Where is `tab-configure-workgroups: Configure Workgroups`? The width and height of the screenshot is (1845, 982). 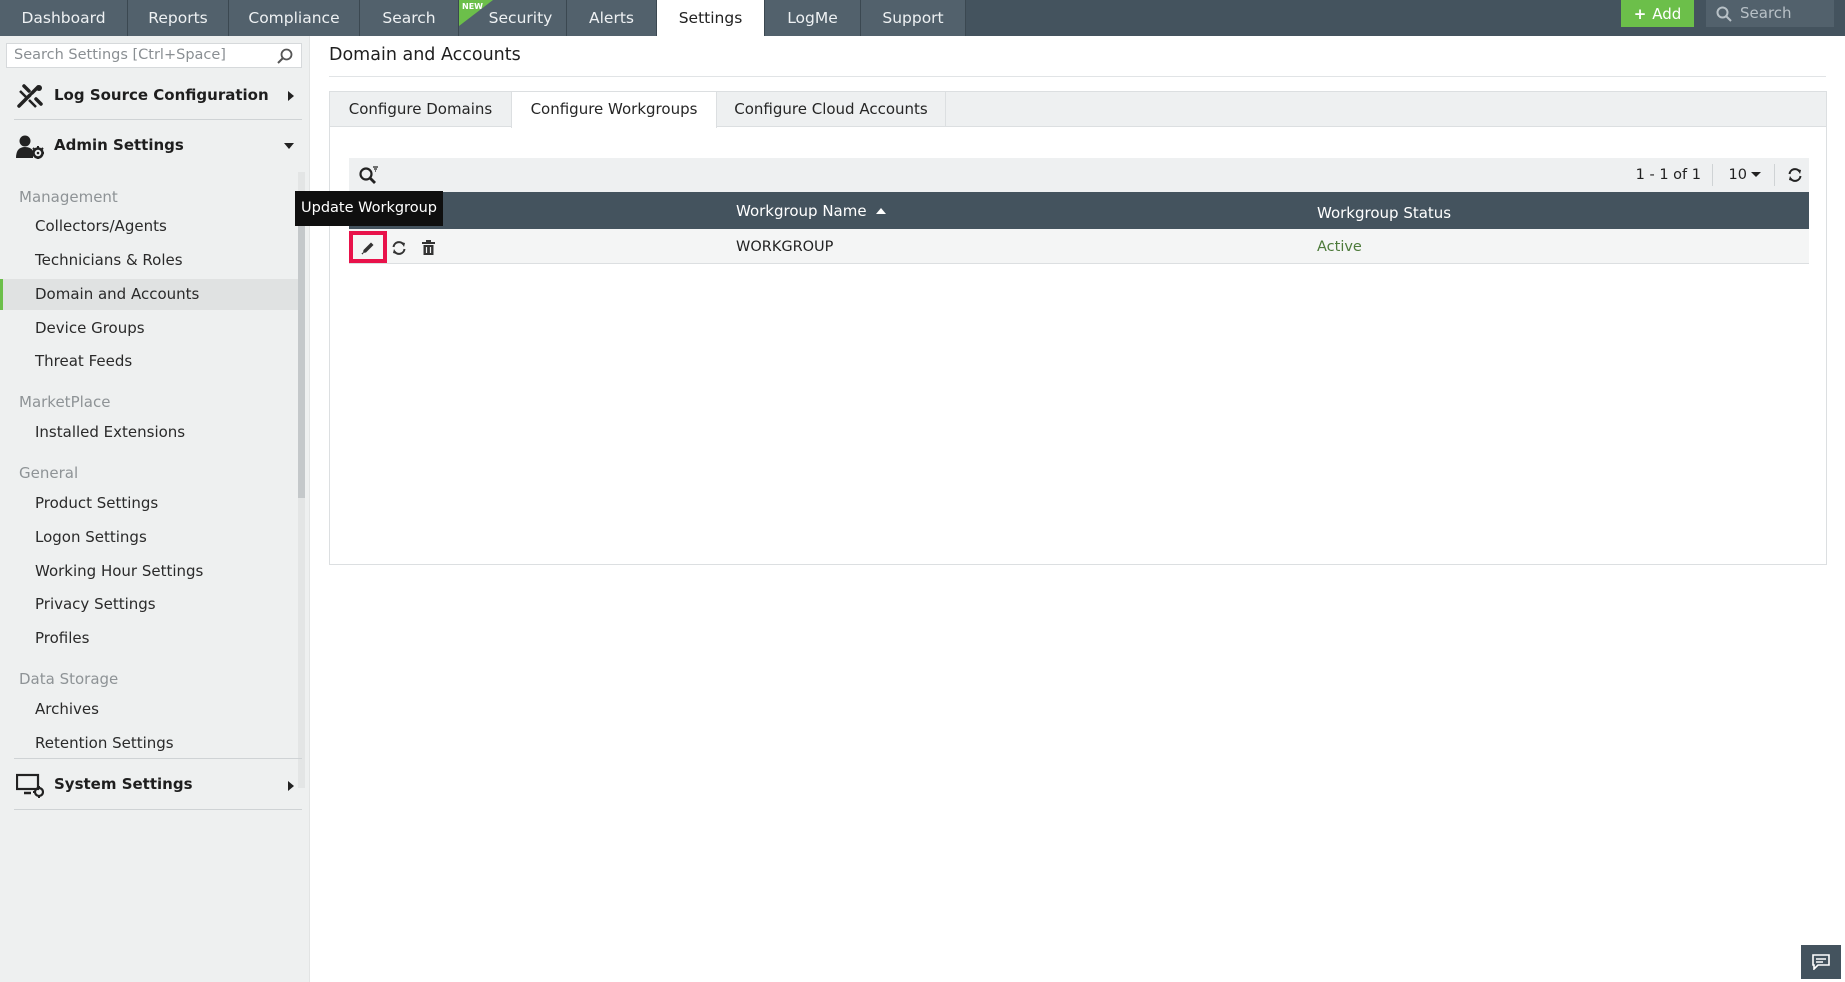 tab-configure-workgroups: Configure Workgroups is located at coordinates (614, 110).